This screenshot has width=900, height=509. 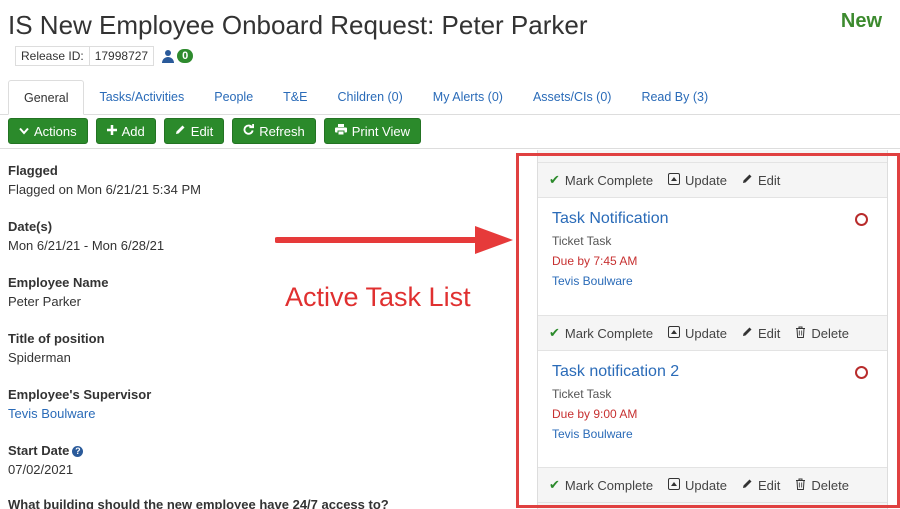 I want to click on help-icon: ?, so click(x=78, y=451).